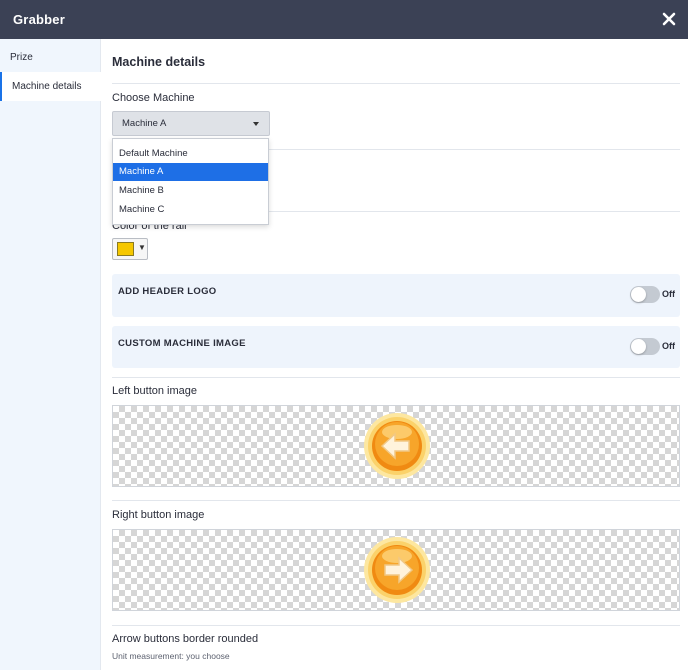 The width and height of the screenshot is (688, 670). What do you see at coordinates (167, 291) in the screenshot?
I see `header-logo-label: ADD HEADER LOGO` at bounding box center [167, 291].